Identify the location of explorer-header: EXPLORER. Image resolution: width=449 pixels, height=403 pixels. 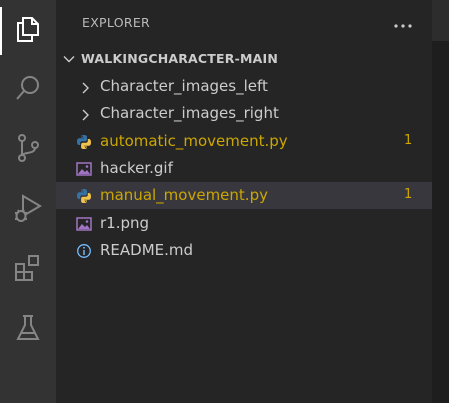
(244, 22).